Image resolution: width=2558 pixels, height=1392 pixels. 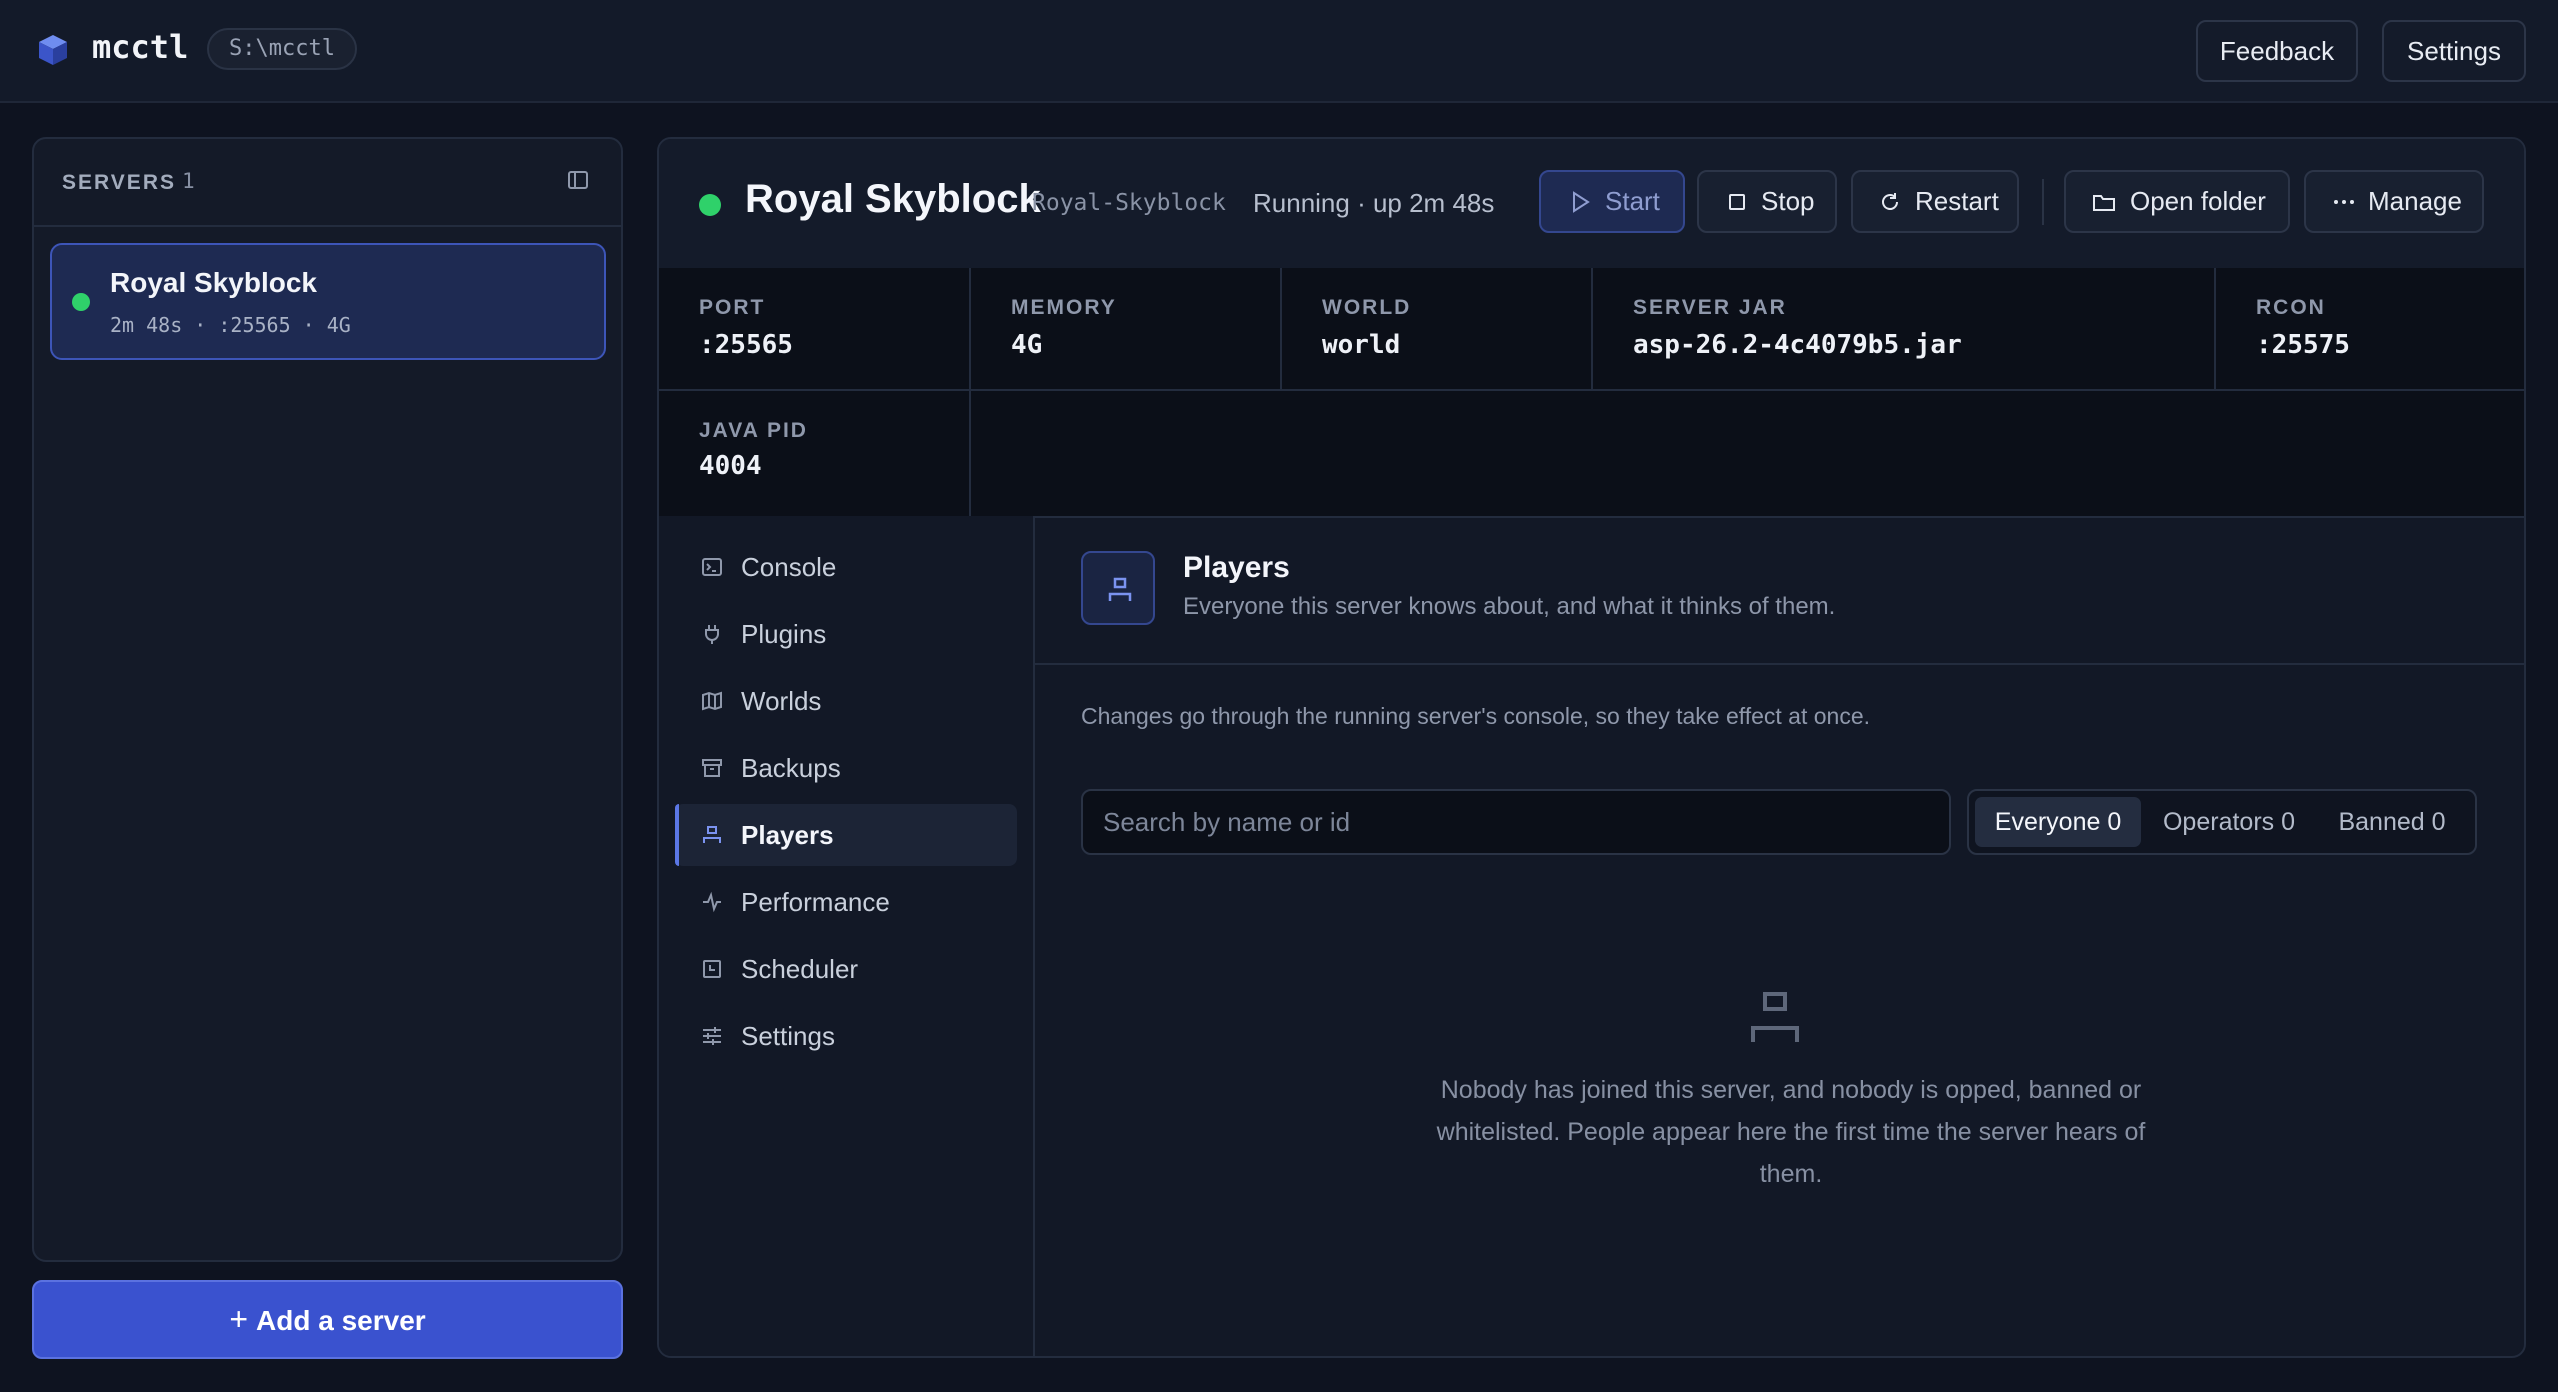 I want to click on top-bar: mcctl S:\mcctl Feedback Settings, so click(x=1279, y=51).